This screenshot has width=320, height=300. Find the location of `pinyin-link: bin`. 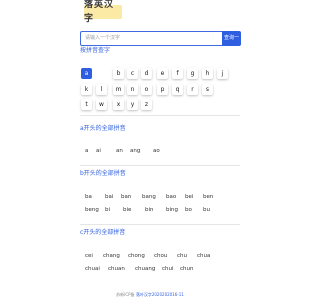

pinyin-link: bin is located at coordinates (149, 210).